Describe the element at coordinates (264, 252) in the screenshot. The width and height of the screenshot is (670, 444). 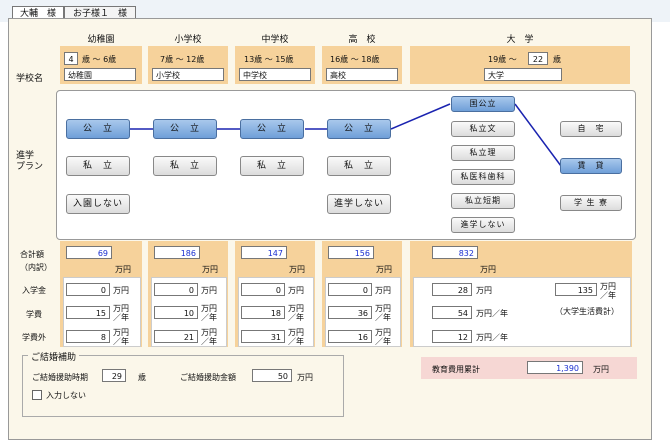
I see `junior-high-total: 147` at that location.